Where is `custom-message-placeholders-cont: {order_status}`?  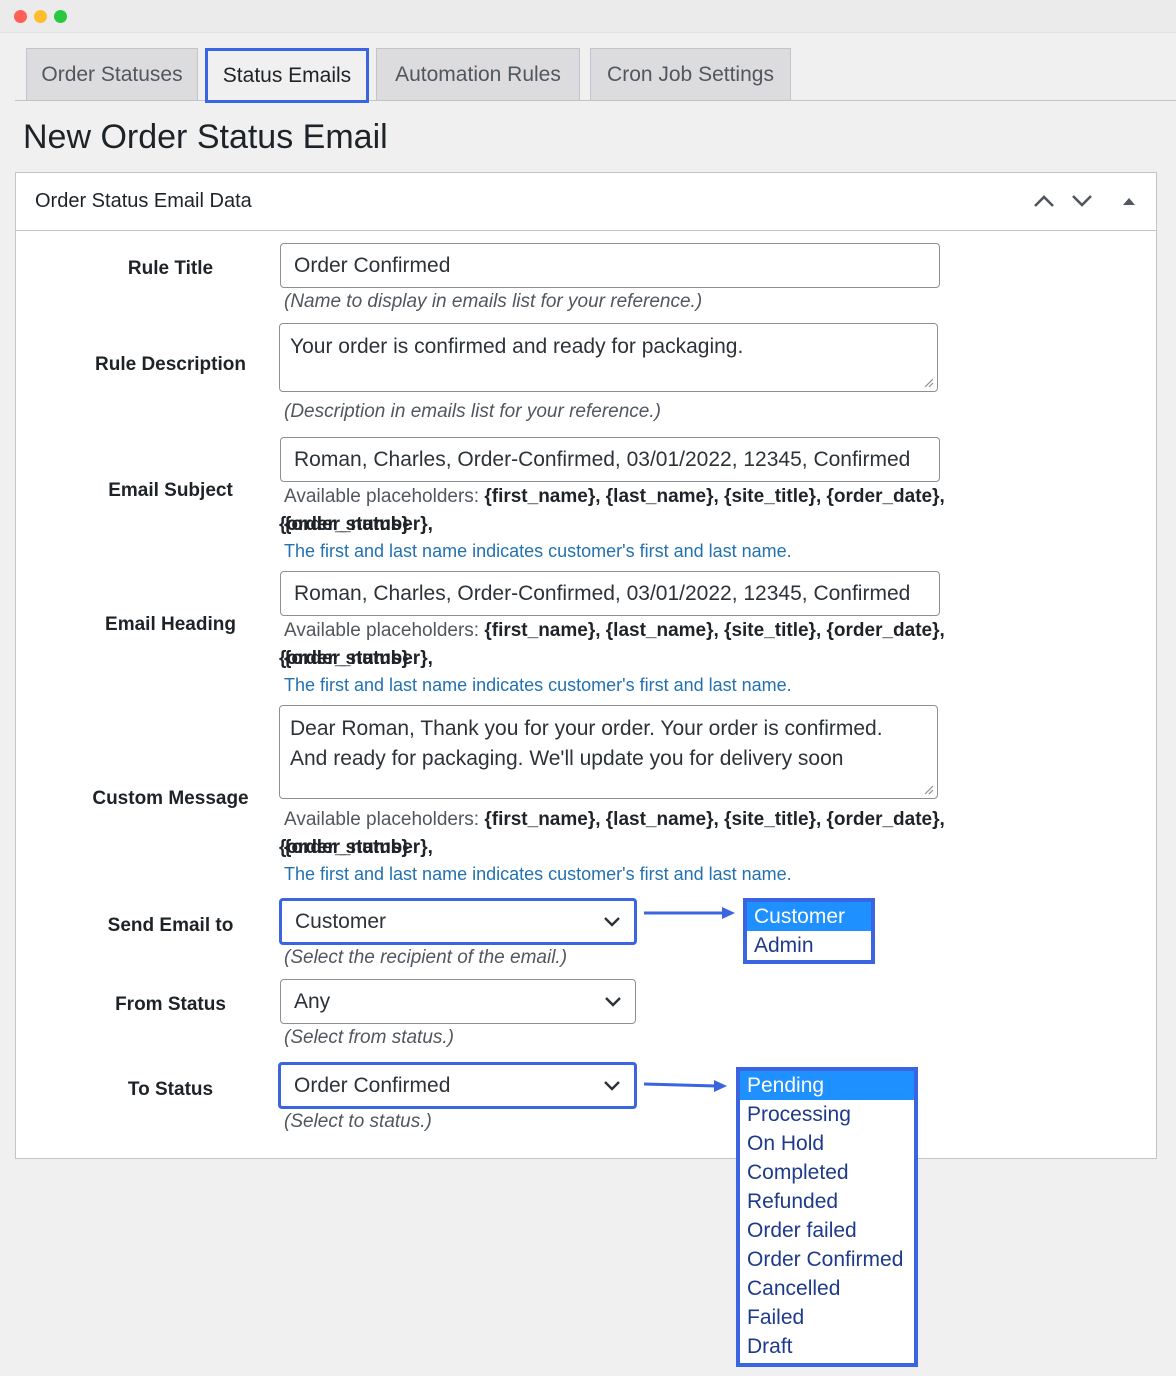 custom-message-placeholders-cont: {order_status} is located at coordinates (679, 848).